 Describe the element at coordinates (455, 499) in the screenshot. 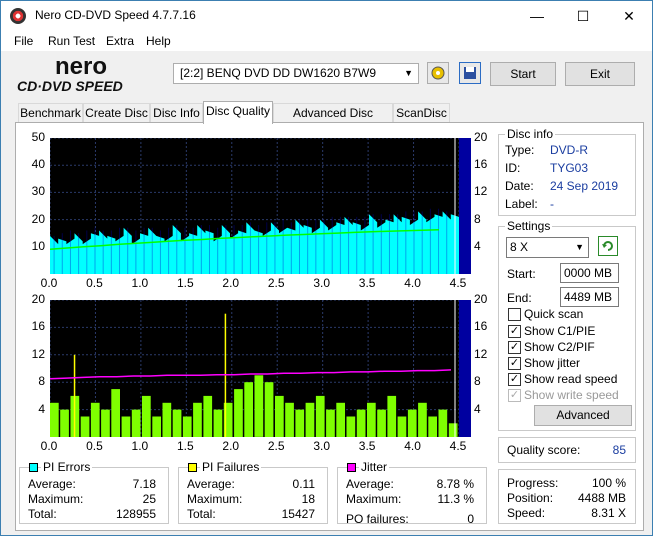

I see `jitter-max-value: 11.3 %` at that location.